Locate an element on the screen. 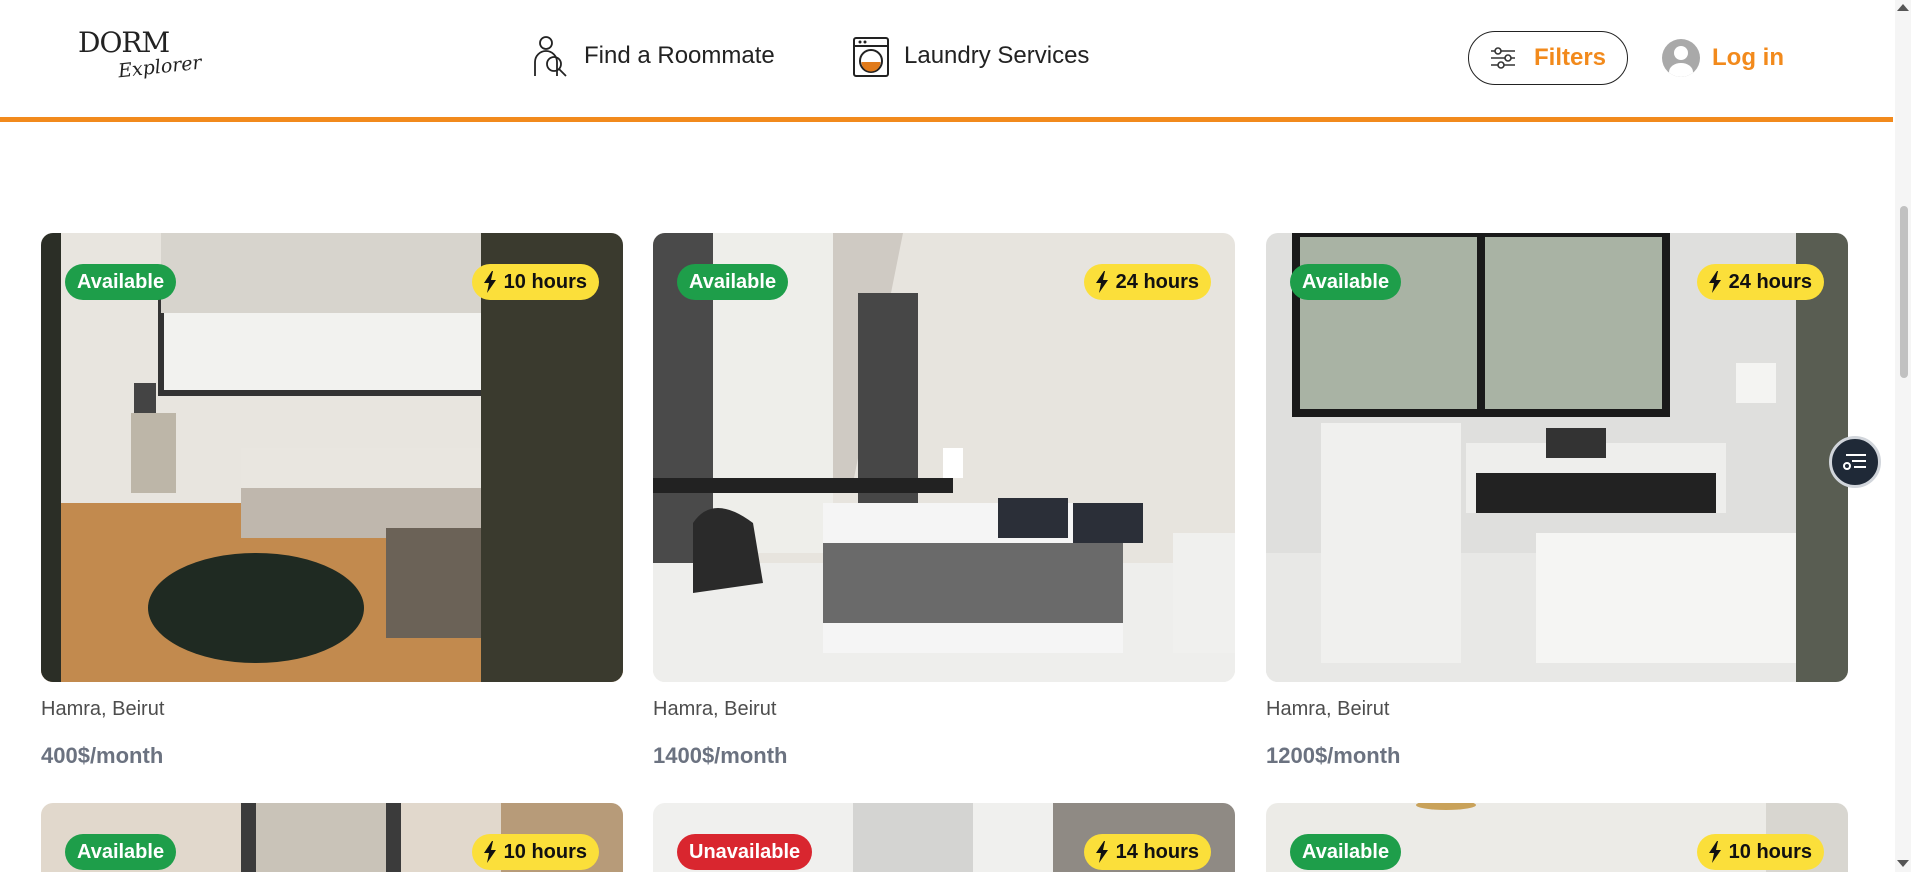 The image size is (1911, 872). sliders-icon is located at coordinates (1502, 58).